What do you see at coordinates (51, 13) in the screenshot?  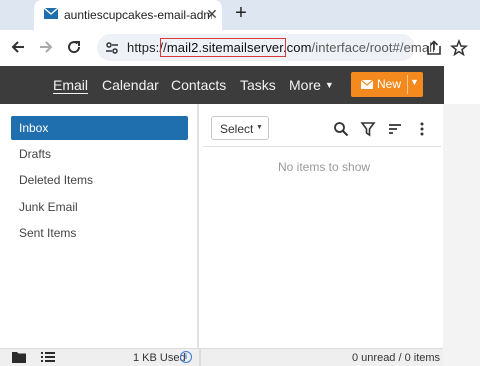 I see `mail-favicon-icon` at bounding box center [51, 13].